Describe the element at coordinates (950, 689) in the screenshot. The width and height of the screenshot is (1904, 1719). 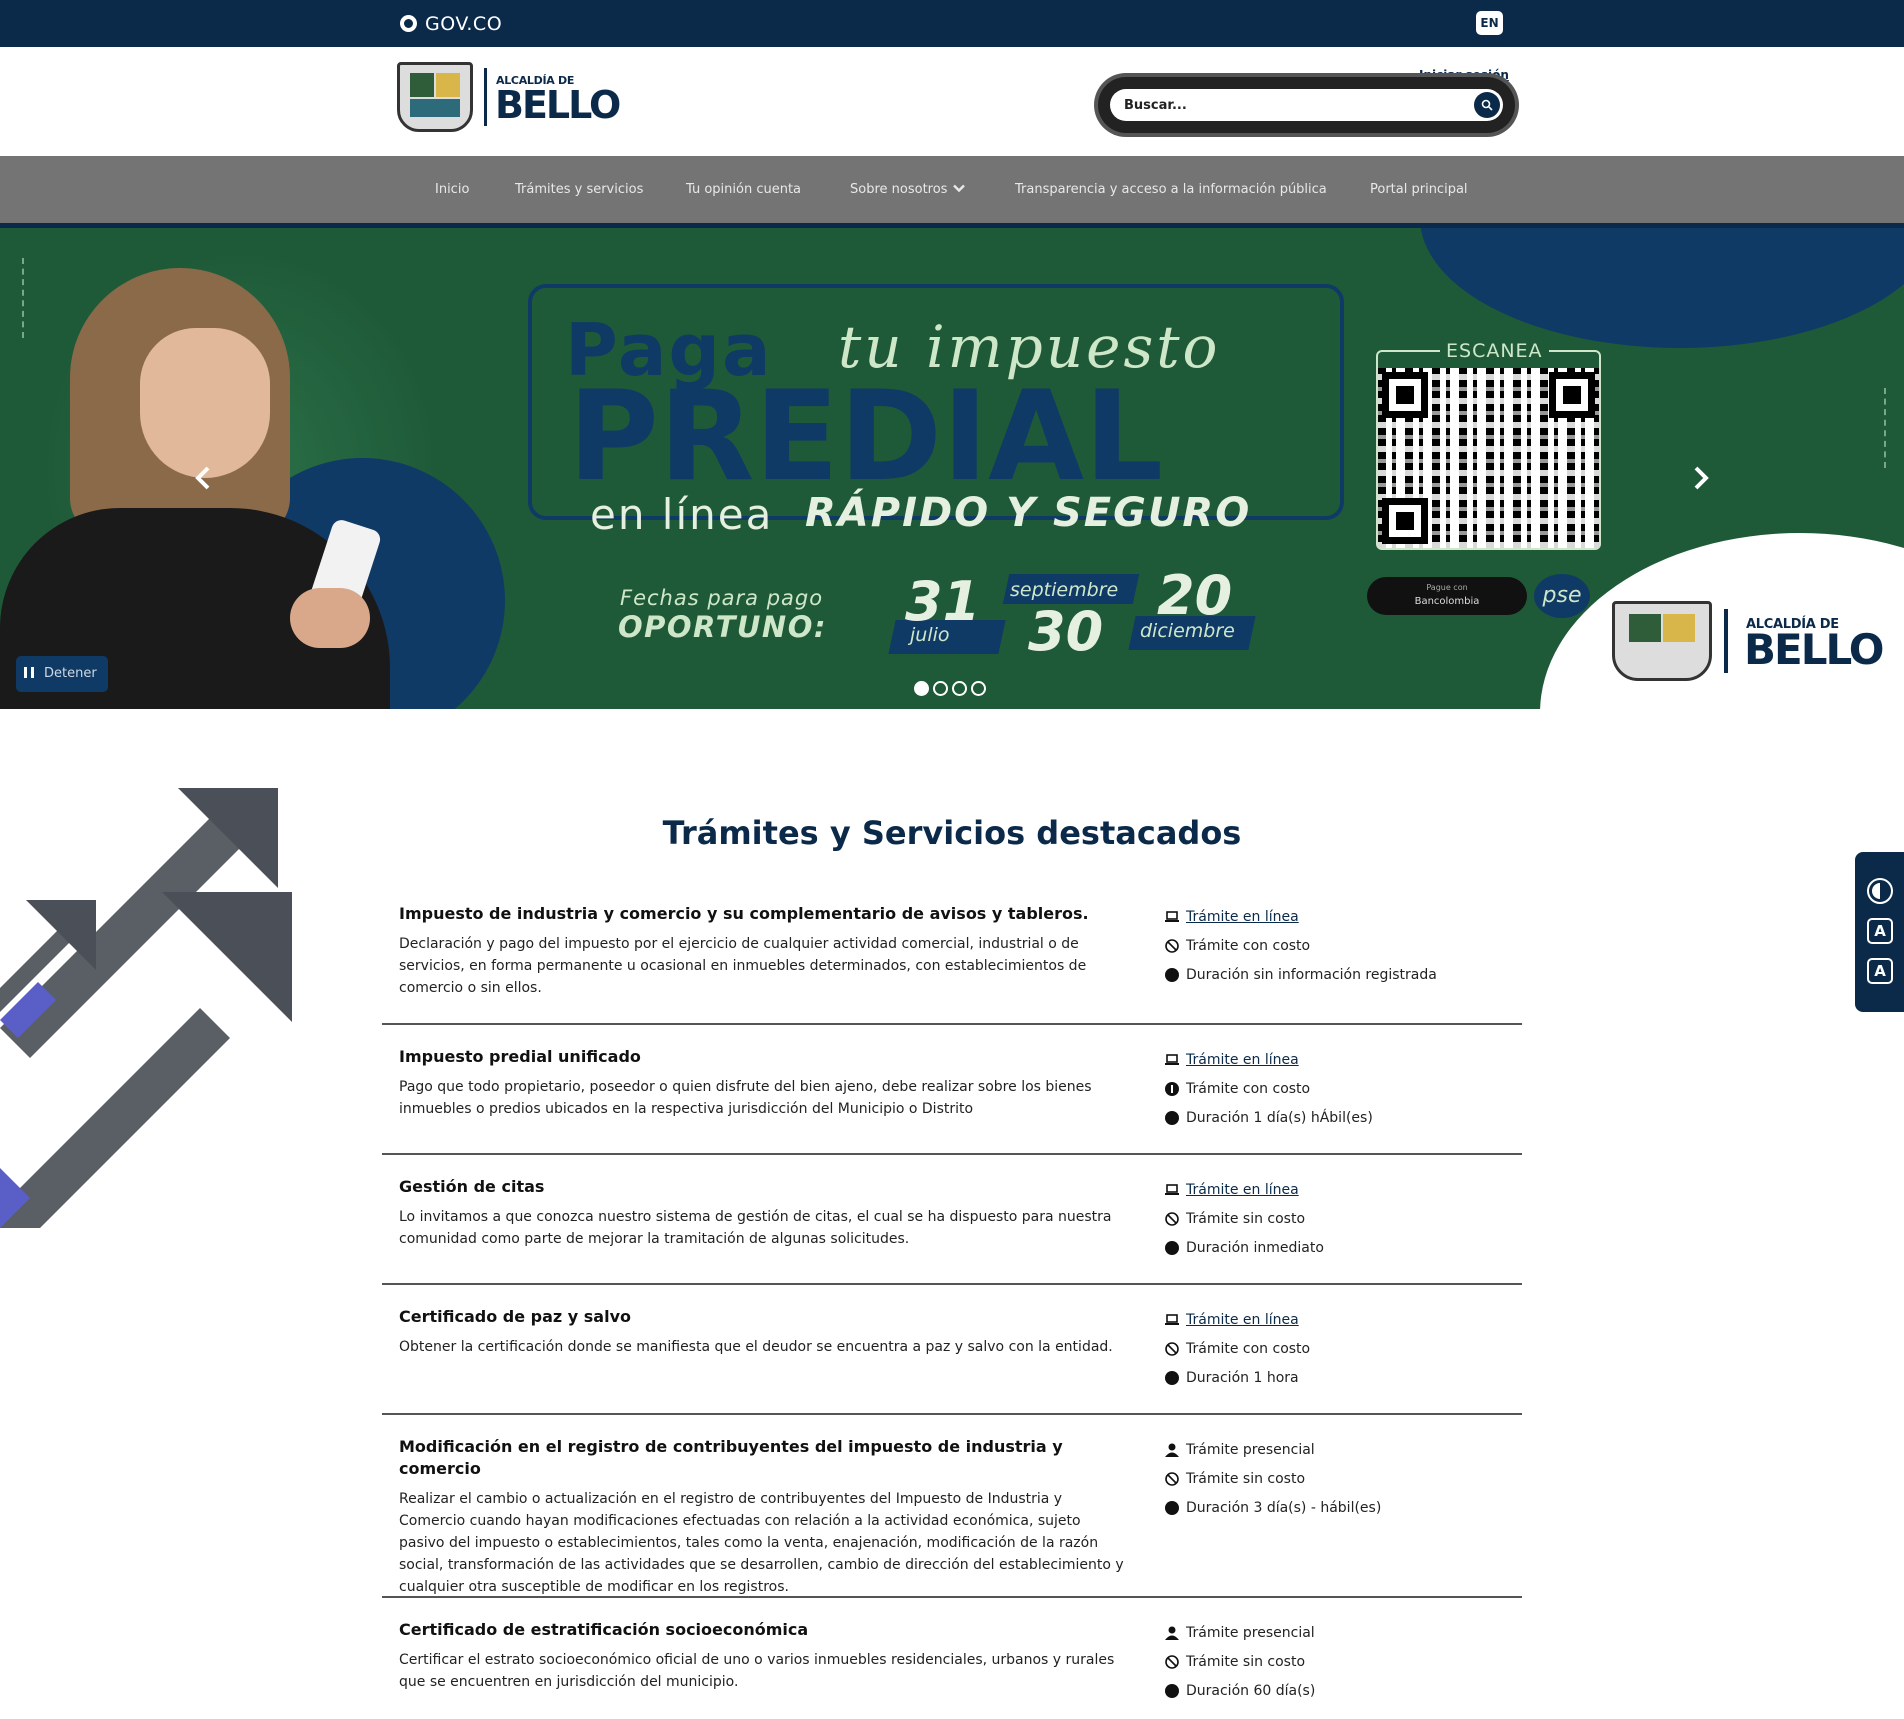
I see `carousel-indicators` at that location.